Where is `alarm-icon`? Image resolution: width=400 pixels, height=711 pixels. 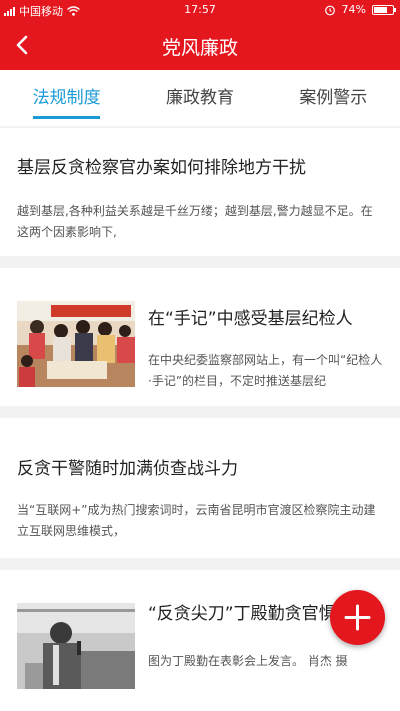
alarm-icon is located at coordinates (329, 10).